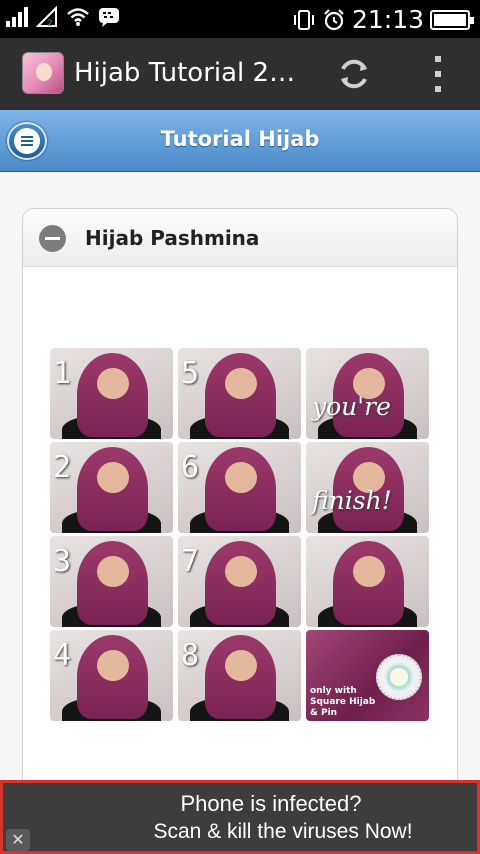  Describe the element at coordinates (367, 675) in the screenshot. I see `fabric-and-pin-photo: only with Square Hijab & Pin` at that location.